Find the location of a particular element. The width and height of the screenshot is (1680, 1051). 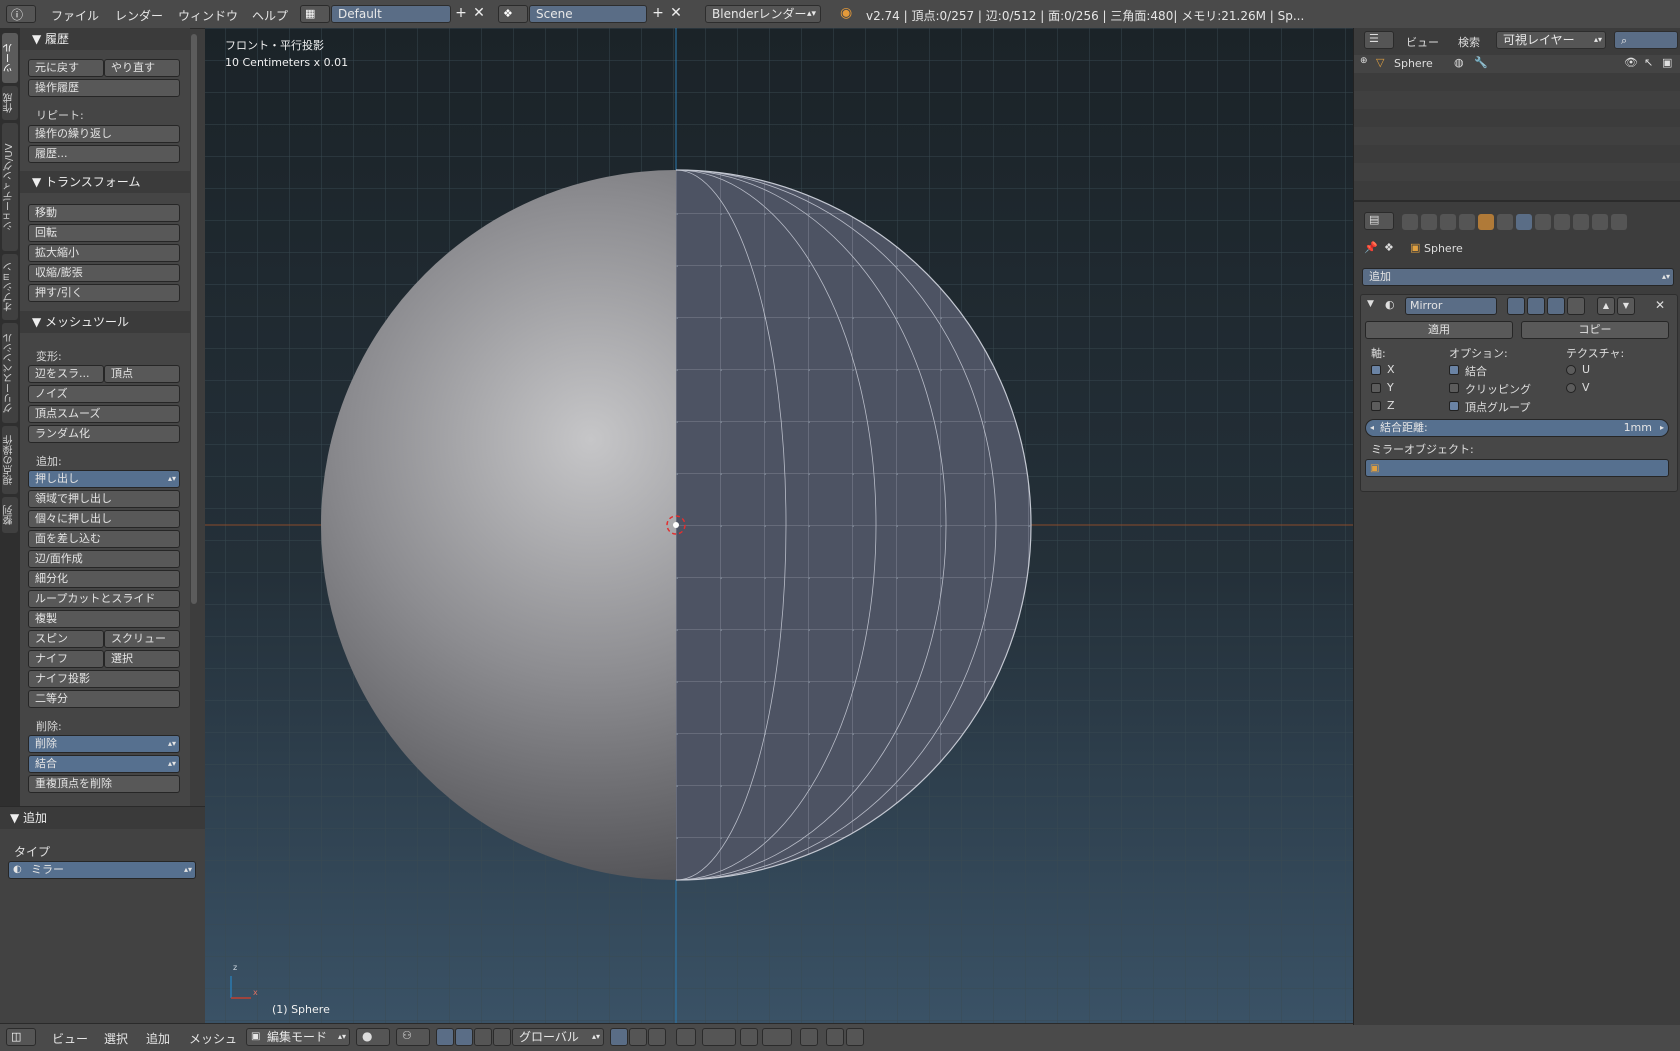

panel-transform-header: ▼ トランスフォーム is located at coordinates (105, 182).